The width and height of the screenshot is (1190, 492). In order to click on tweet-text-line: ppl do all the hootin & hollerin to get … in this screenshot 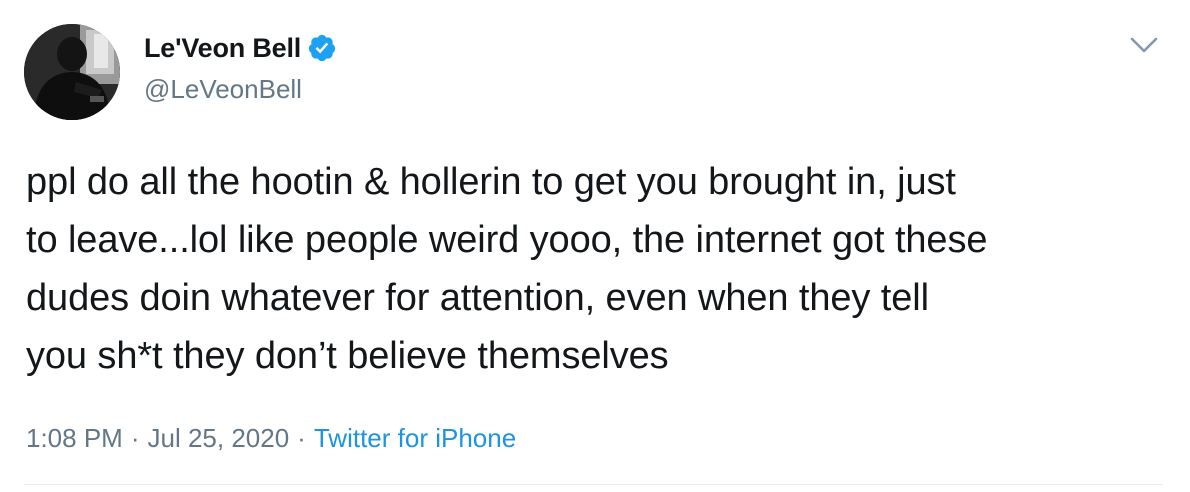, I will do `click(491, 182)`.